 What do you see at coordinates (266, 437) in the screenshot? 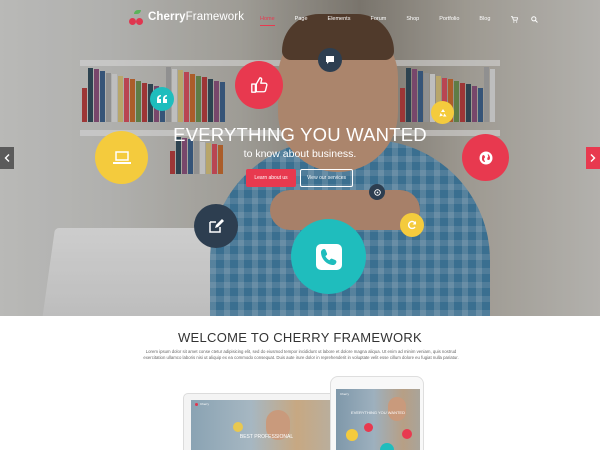
I see `laptop-mockup-caption: BEST PROFESSIONAL` at bounding box center [266, 437].